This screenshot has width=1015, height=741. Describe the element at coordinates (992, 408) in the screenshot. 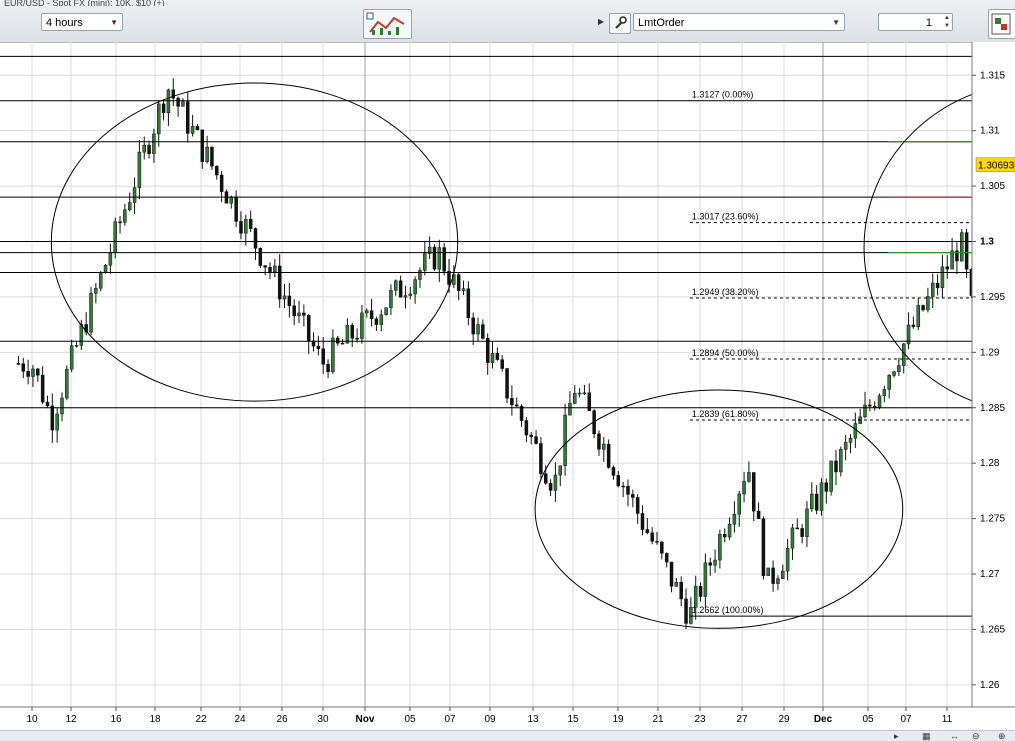

I see `y-tick-label: 1.285` at that location.